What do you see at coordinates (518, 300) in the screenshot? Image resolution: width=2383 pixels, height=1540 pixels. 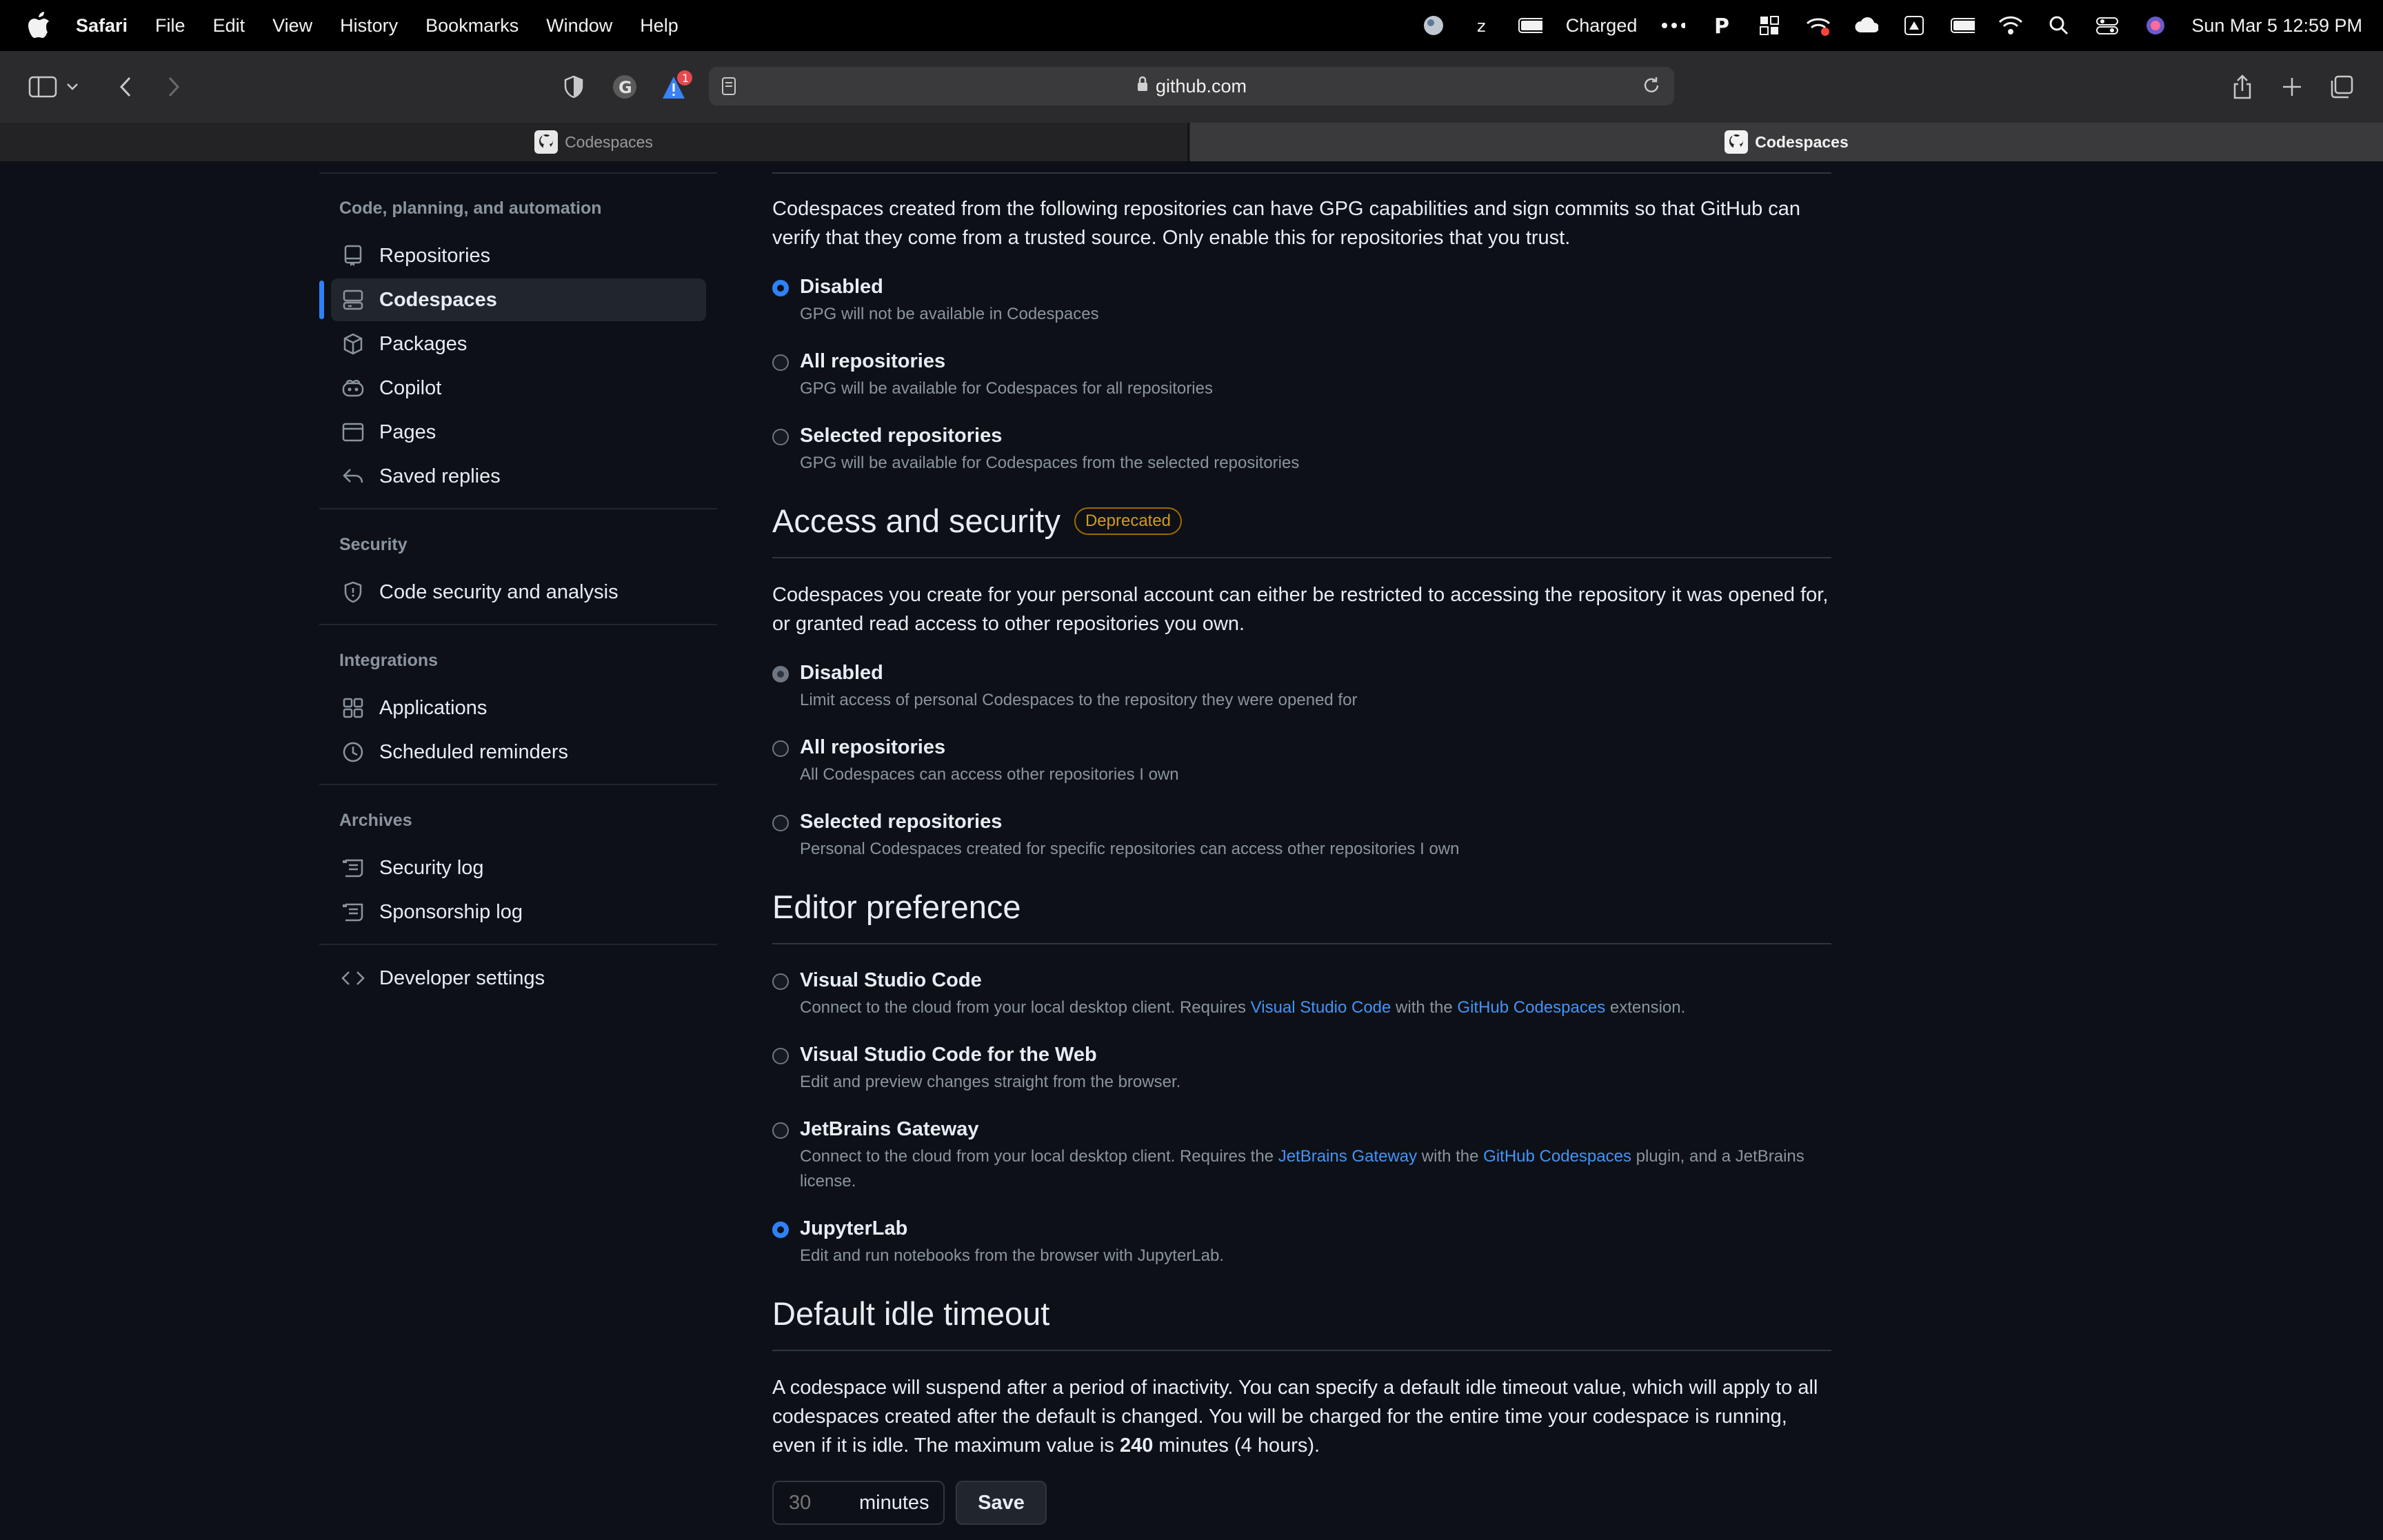 I see `sidebar-item-codespaces: Codespaces` at bounding box center [518, 300].